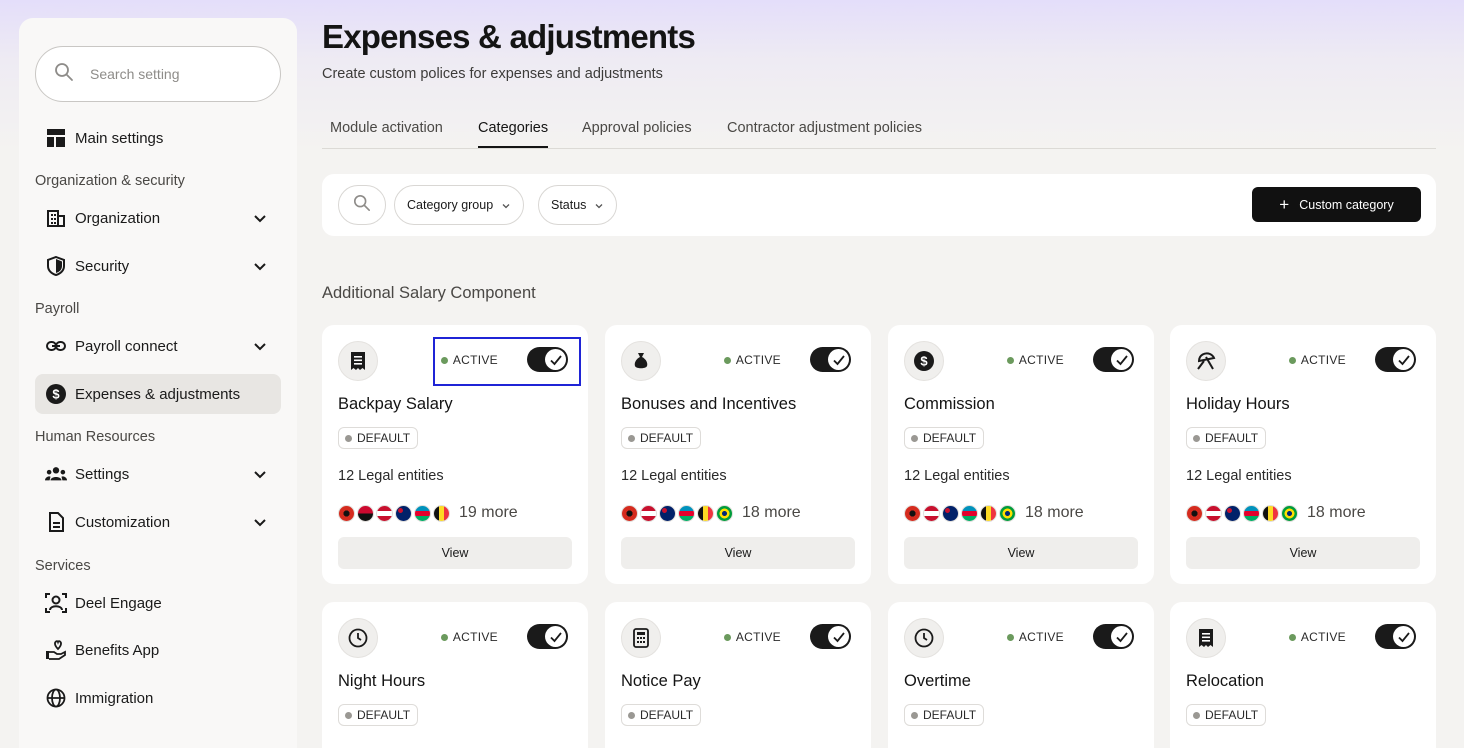 This screenshot has width=1464, height=748. I want to click on sidebar-item-immigration: Immigration, so click(158, 698).